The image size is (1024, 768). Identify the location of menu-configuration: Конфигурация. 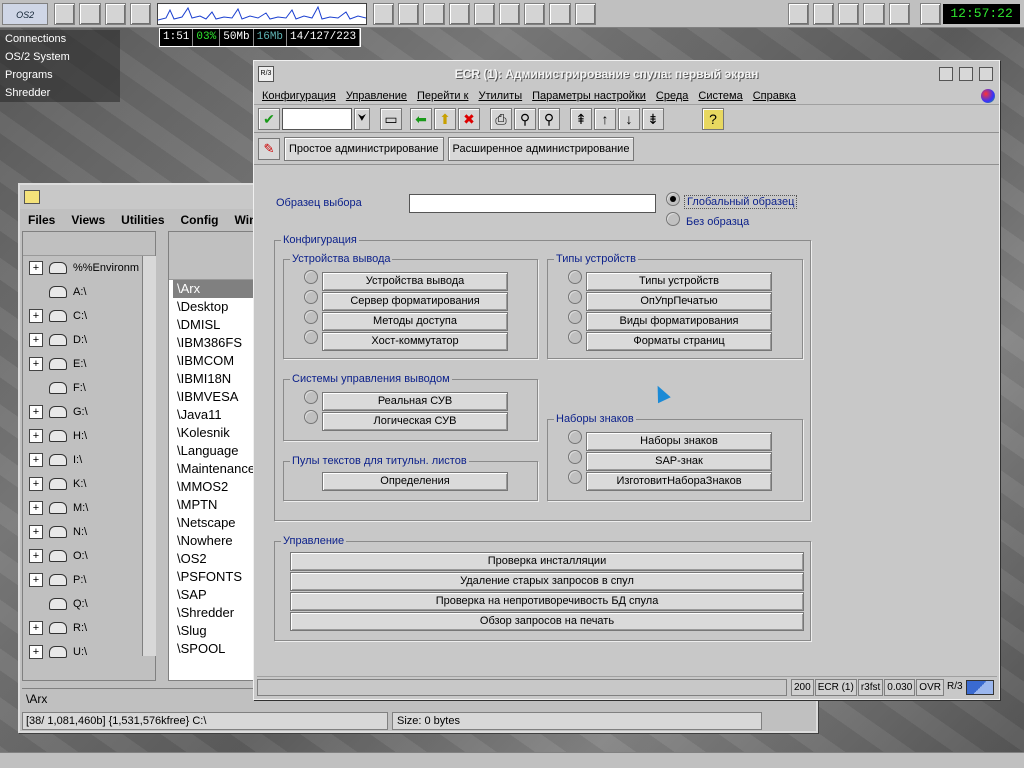
(299, 96).